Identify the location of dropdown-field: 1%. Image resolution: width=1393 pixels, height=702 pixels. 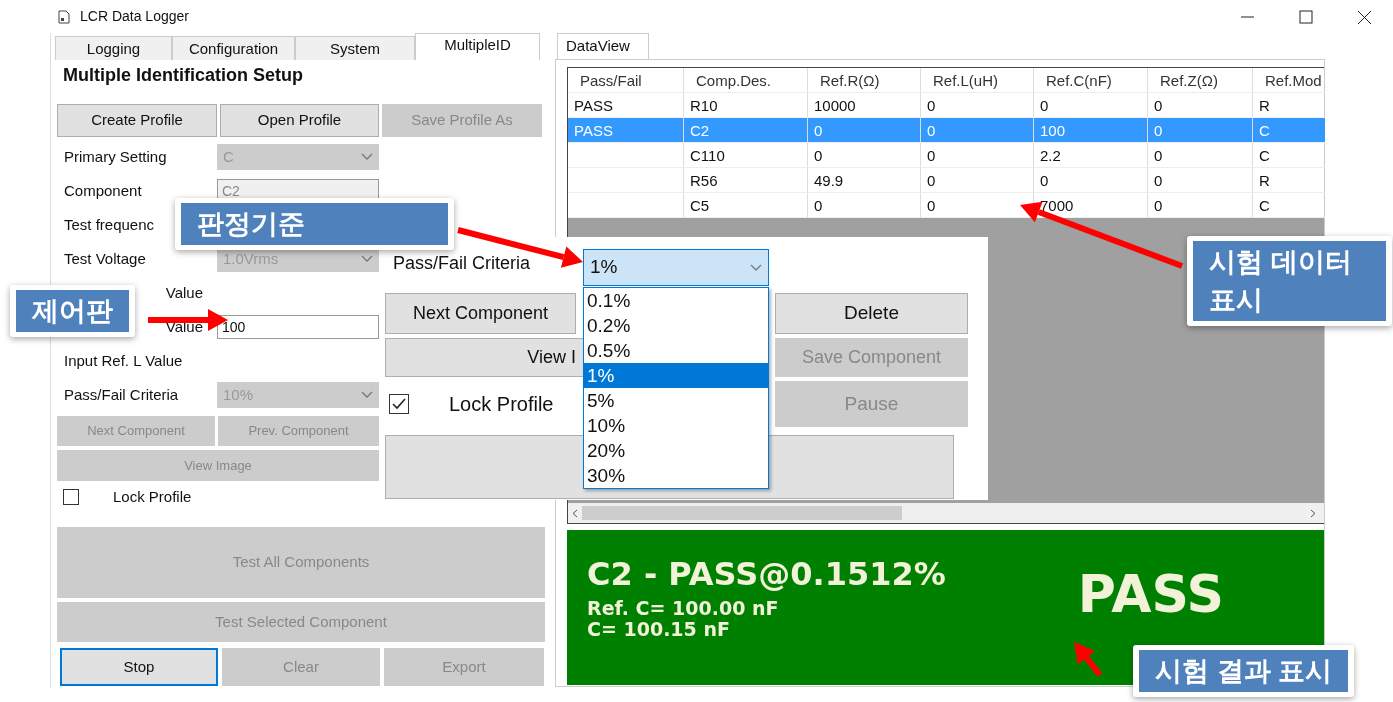
(676, 267).